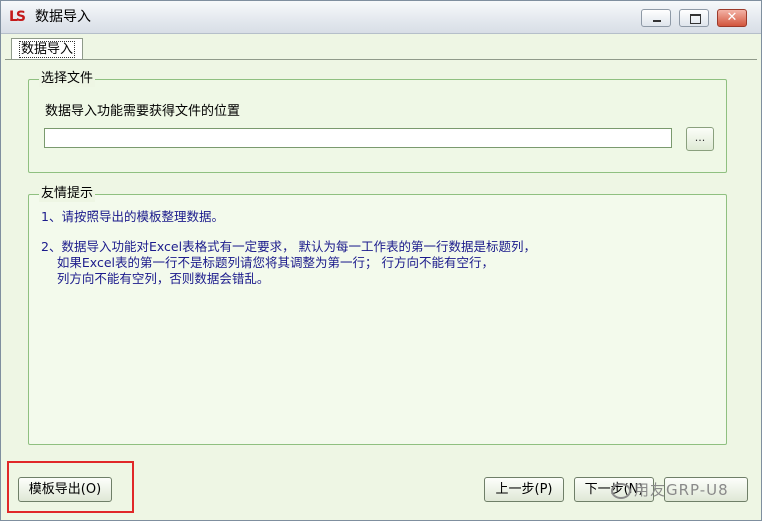 Image resolution: width=764 pixels, height=523 pixels. Describe the element at coordinates (17, 17) in the screenshot. I see `app-logo: LS` at that location.